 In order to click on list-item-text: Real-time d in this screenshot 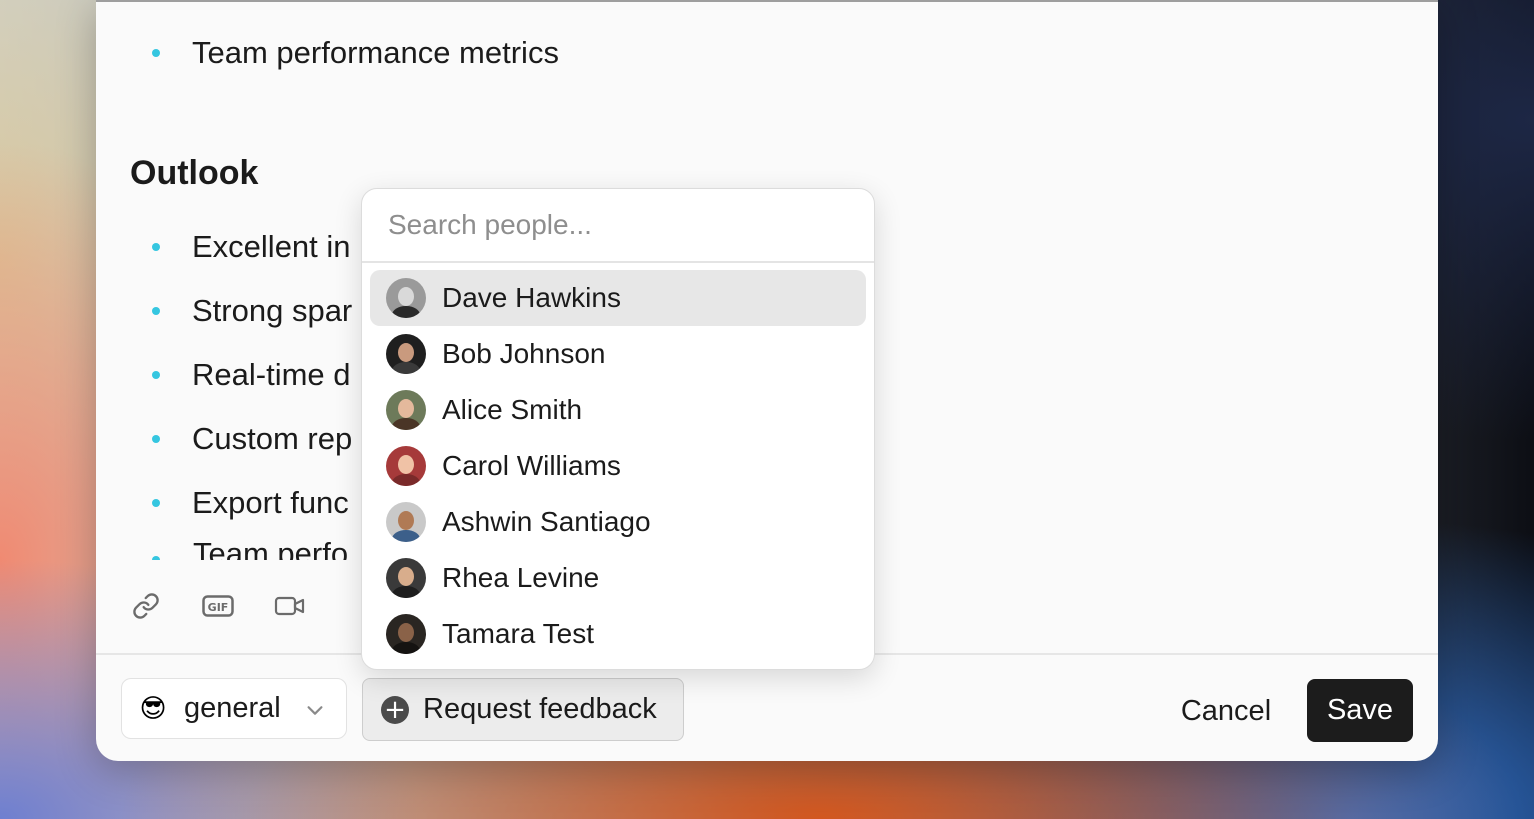, I will do `click(271, 374)`.